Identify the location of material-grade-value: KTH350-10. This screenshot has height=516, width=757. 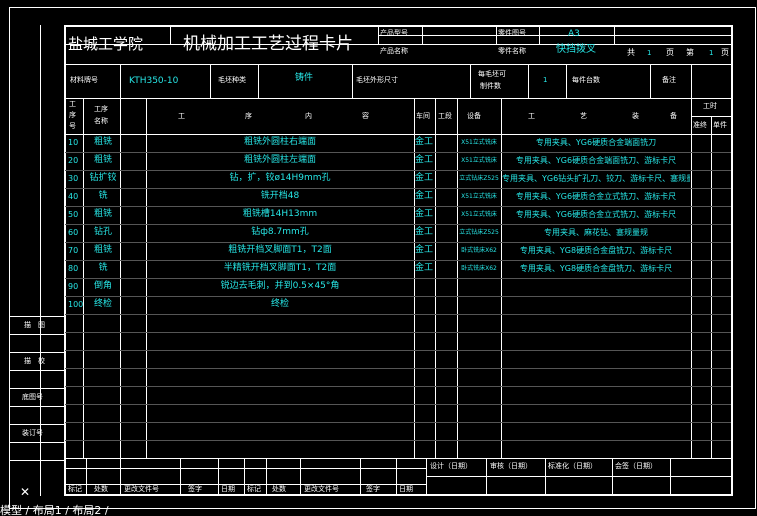
(154, 81).